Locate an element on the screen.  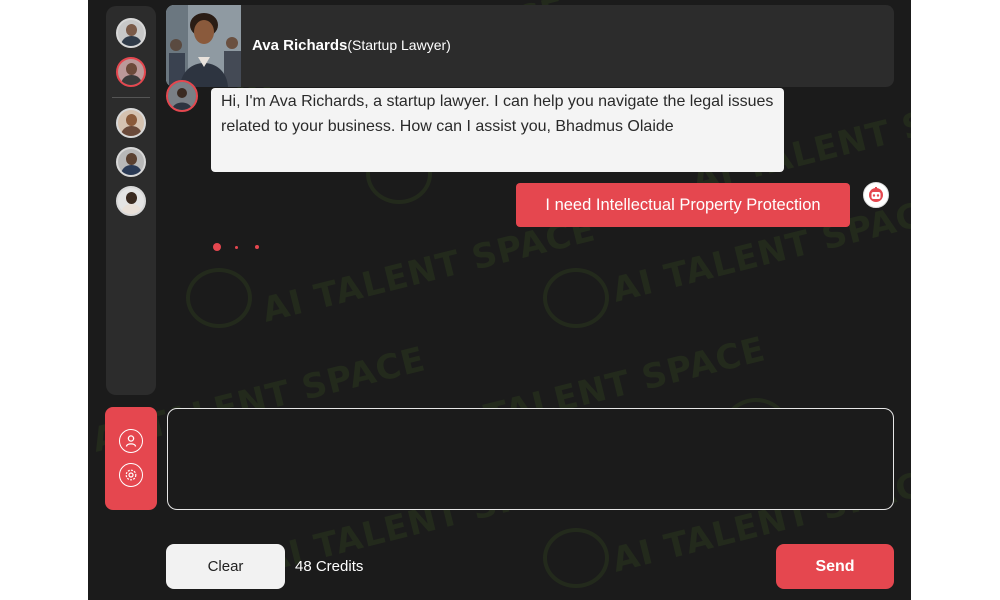
profile-button is located at coordinates (131, 441).